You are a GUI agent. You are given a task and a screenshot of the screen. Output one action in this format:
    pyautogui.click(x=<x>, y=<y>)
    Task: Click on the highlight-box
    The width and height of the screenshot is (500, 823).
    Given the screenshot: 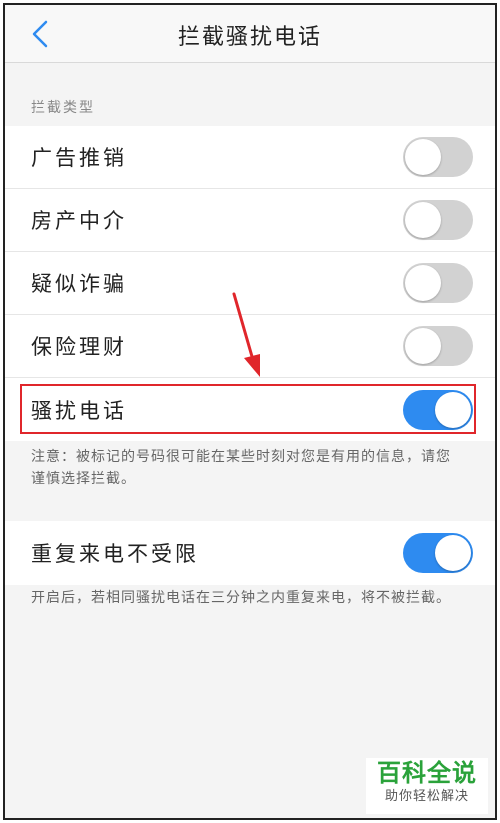 What is the action you would take?
    pyautogui.click(x=248, y=409)
    